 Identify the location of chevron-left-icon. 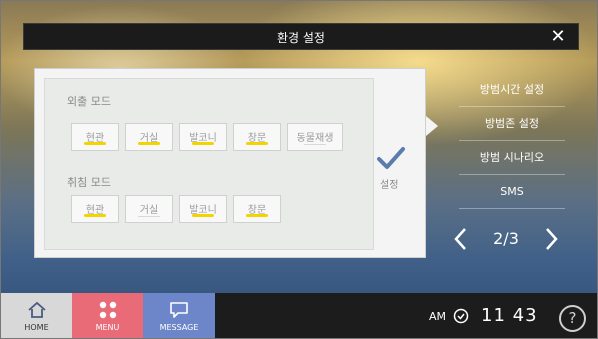
(461, 239).